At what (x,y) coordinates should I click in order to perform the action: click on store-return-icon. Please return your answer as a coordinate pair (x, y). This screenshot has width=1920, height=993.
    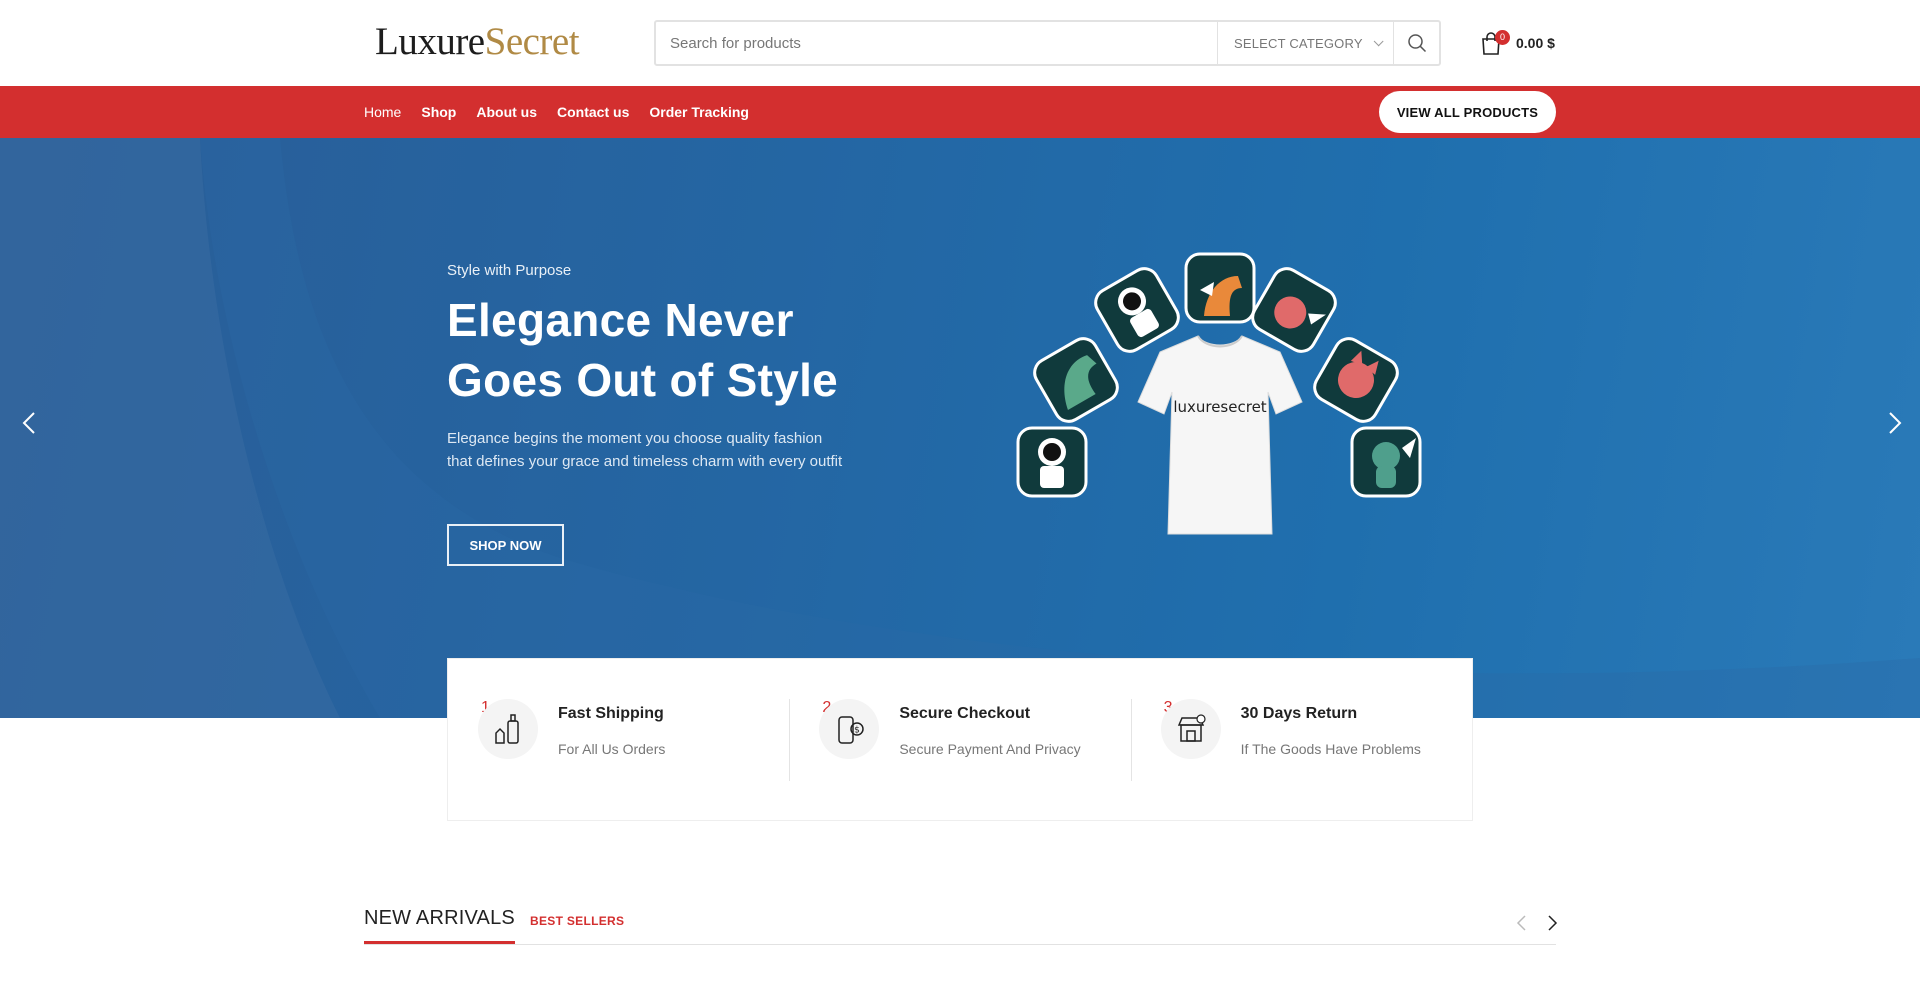
    Looking at the image, I should click on (1191, 728).